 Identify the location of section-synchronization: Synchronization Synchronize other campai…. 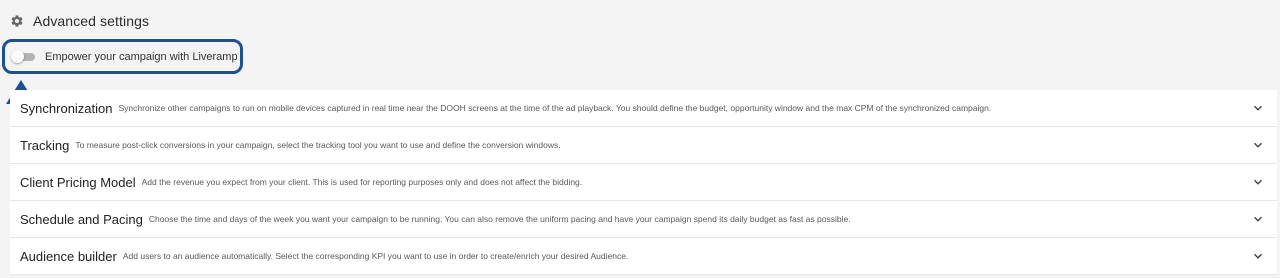
(643, 108).